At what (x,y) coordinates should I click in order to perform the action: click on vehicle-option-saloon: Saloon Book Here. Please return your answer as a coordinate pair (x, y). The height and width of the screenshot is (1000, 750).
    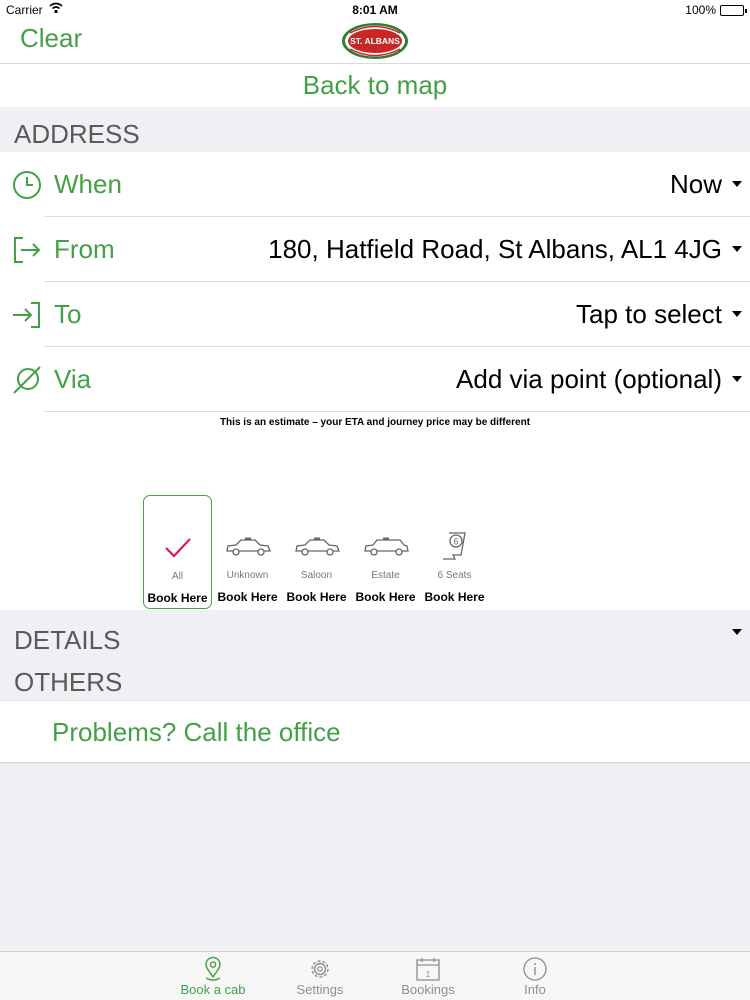
    Looking at the image, I should click on (316, 552).